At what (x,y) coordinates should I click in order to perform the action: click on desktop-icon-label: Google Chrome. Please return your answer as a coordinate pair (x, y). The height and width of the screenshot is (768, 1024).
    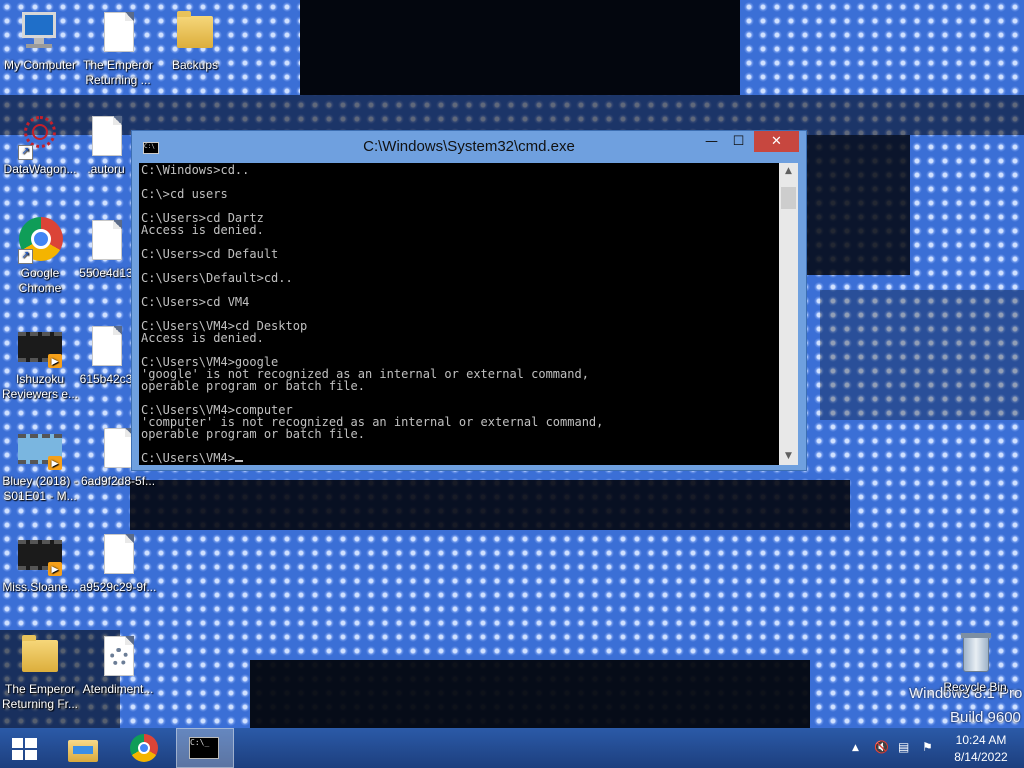
    Looking at the image, I should click on (40, 280).